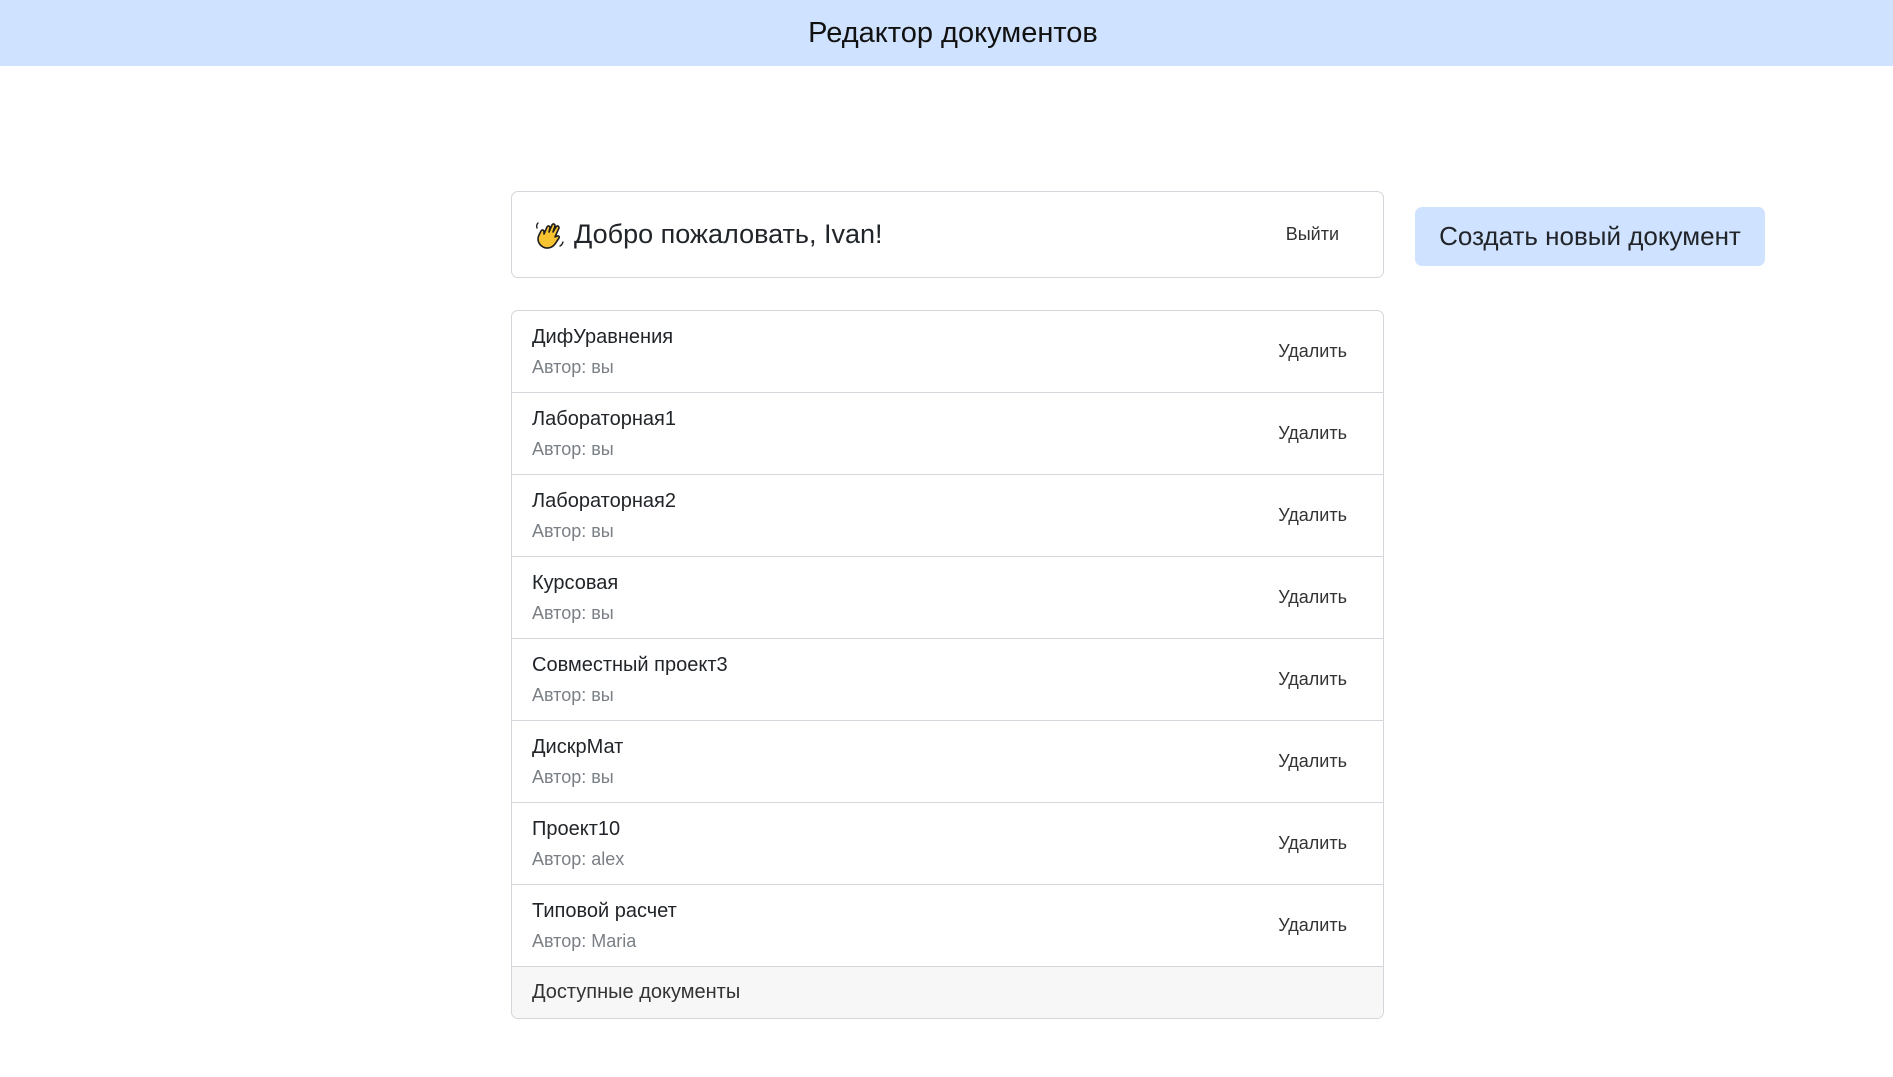 This screenshot has width=1893, height=1077. What do you see at coordinates (578, 844) in the screenshot?
I see `document-info: Проект10 Автор: alex` at bounding box center [578, 844].